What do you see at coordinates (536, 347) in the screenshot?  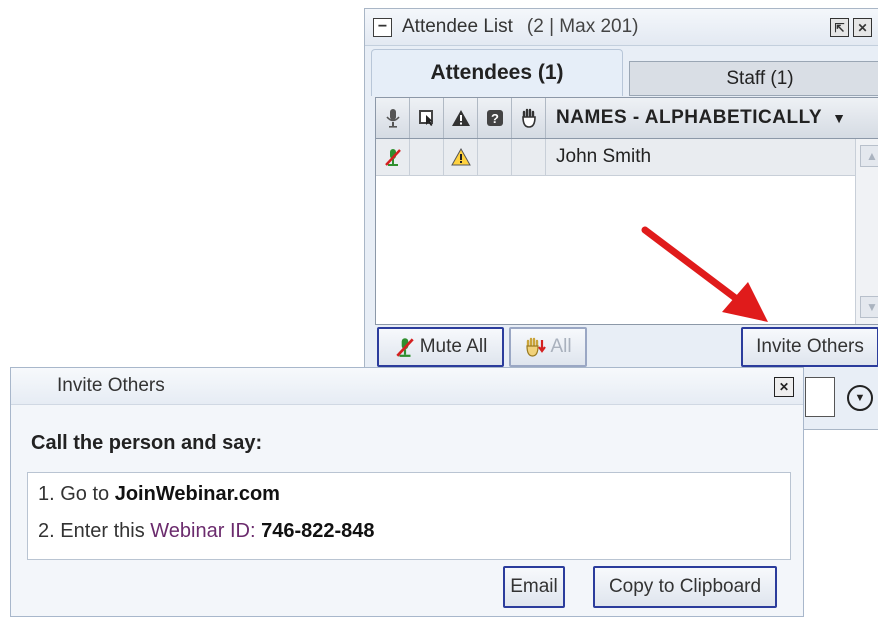 I see `lower-hand-icon` at bounding box center [536, 347].